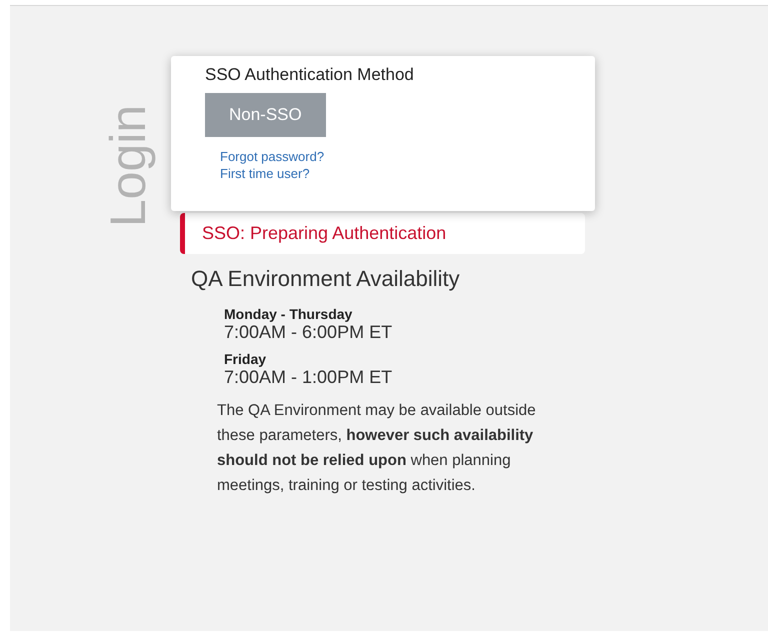 This screenshot has width=768, height=632. Describe the element at coordinates (326, 279) in the screenshot. I see `availability-title: QA Environment Availability` at that location.